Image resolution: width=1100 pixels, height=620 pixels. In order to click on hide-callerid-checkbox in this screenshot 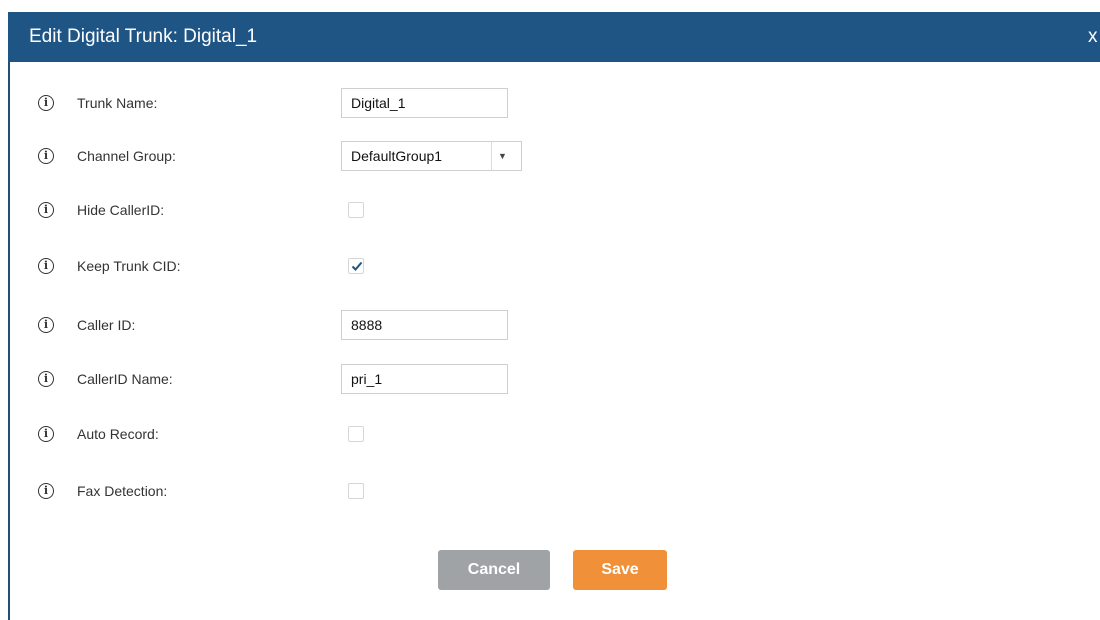, I will do `click(356, 210)`.